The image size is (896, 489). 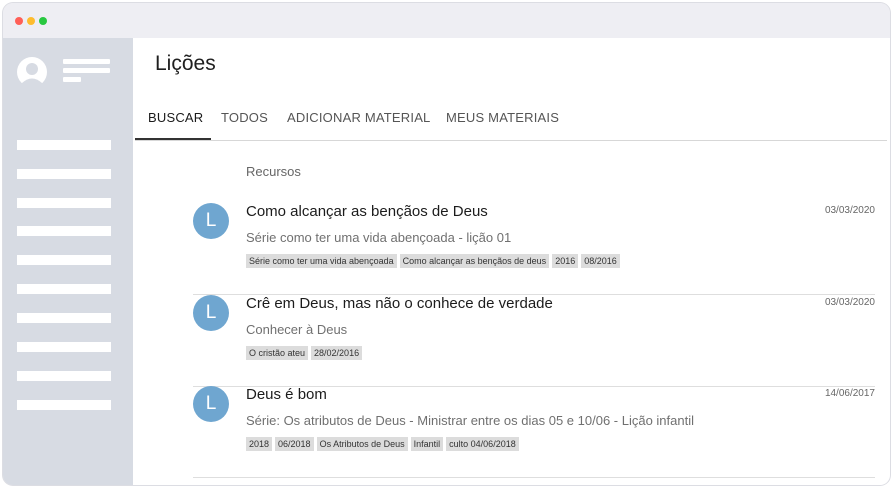 What do you see at coordinates (362, 444) in the screenshot?
I see `tag: Os Atributos de Deus` at bounding box center [362, 444].